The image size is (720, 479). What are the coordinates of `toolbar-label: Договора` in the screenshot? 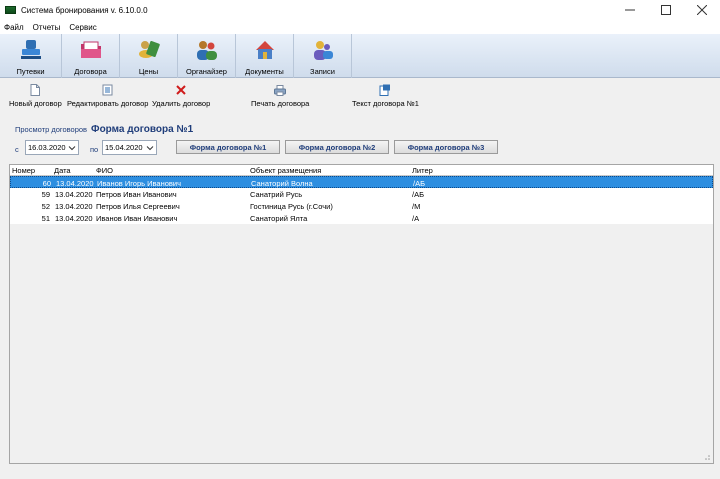 It's located at (90, 71).